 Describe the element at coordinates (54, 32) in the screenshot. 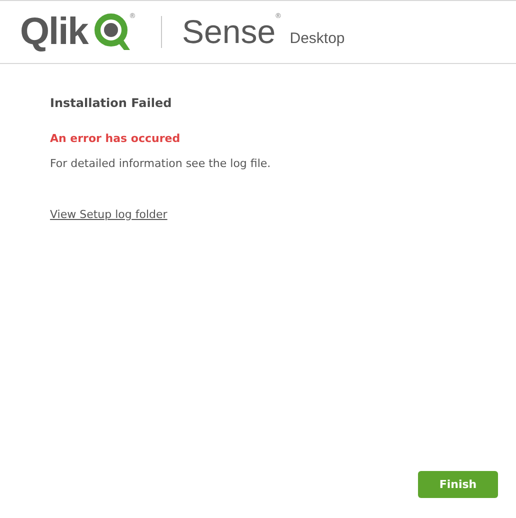

I see `brand-logo-text: Qlik` at that location.